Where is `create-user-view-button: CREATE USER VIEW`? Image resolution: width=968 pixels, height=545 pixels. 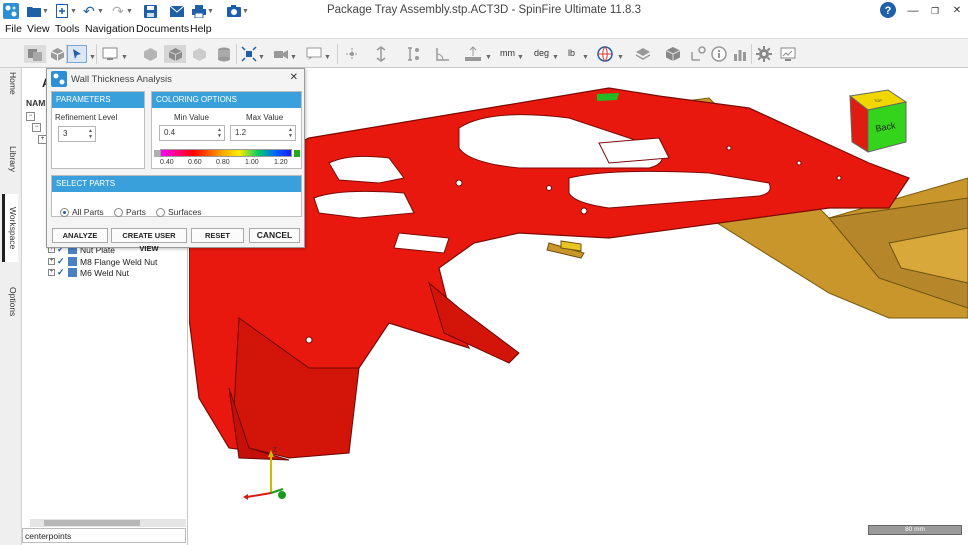 create-user-view-button: CREATE USER VIEW is located at coordinates (149, 240).